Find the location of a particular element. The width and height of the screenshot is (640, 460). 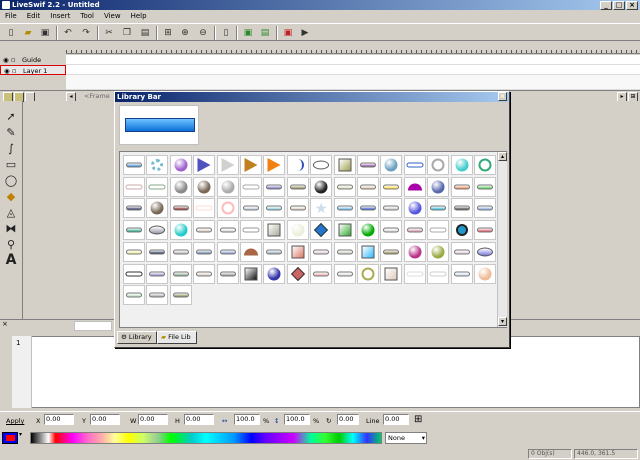

play-icon: ▶ is located at coordinates (305, 33).